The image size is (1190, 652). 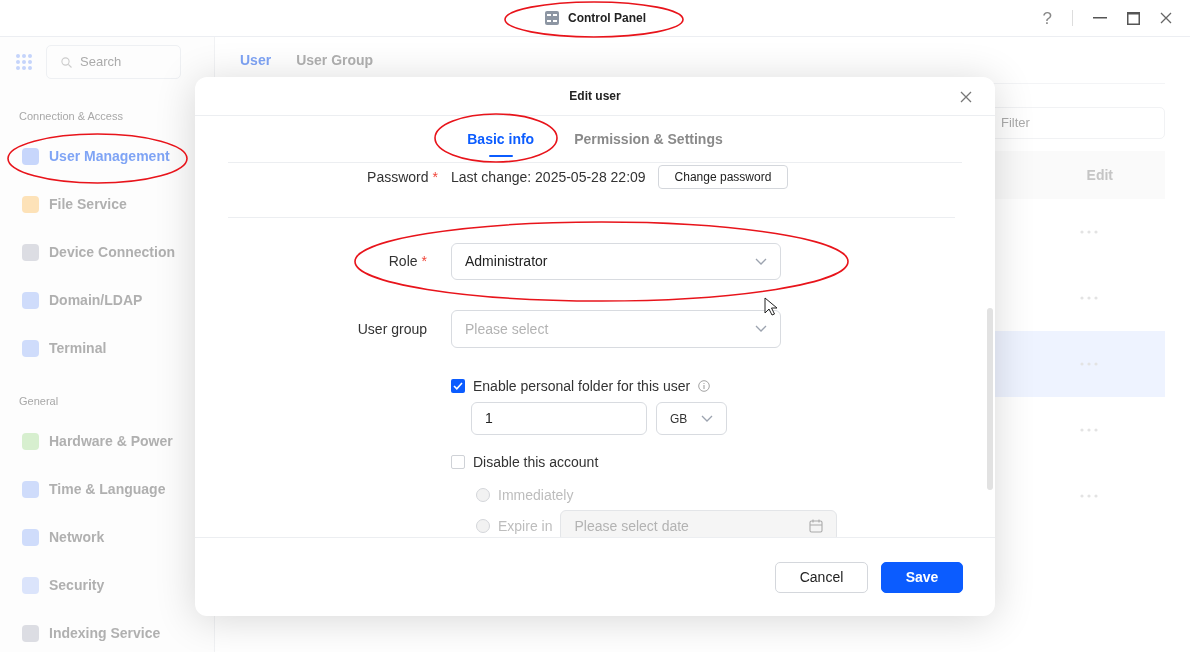 I want to click on sidebar-item: Security, so click(x=98, y=585).